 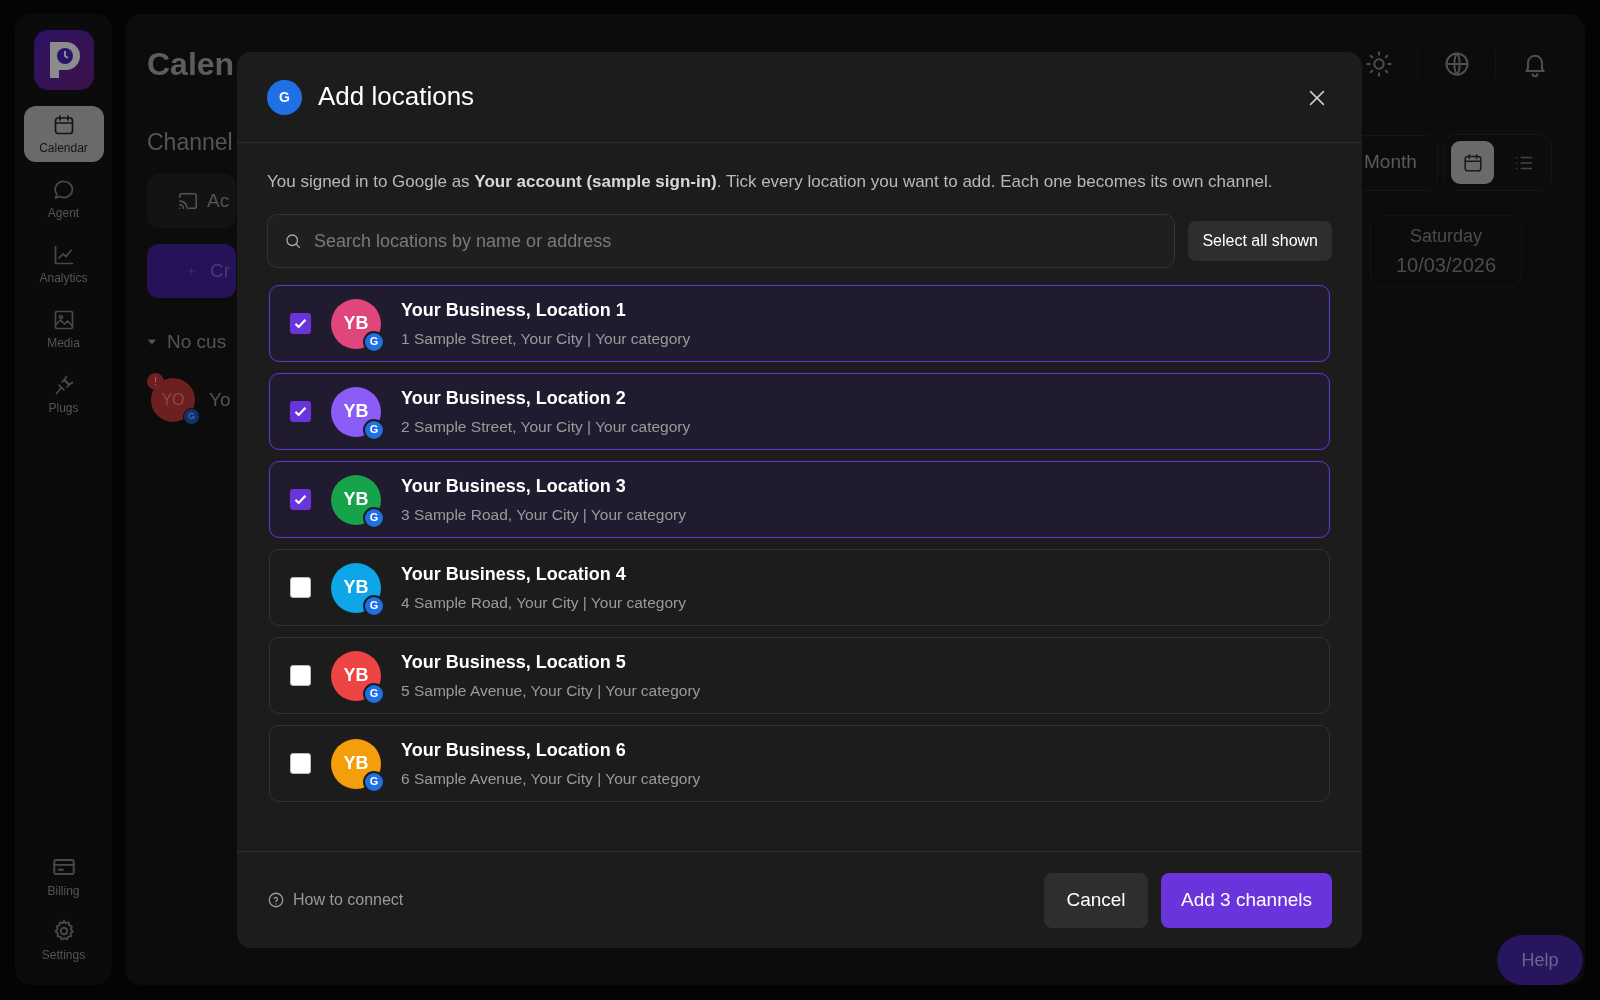 I want to click on app-logo, so click(x=63, y=60).